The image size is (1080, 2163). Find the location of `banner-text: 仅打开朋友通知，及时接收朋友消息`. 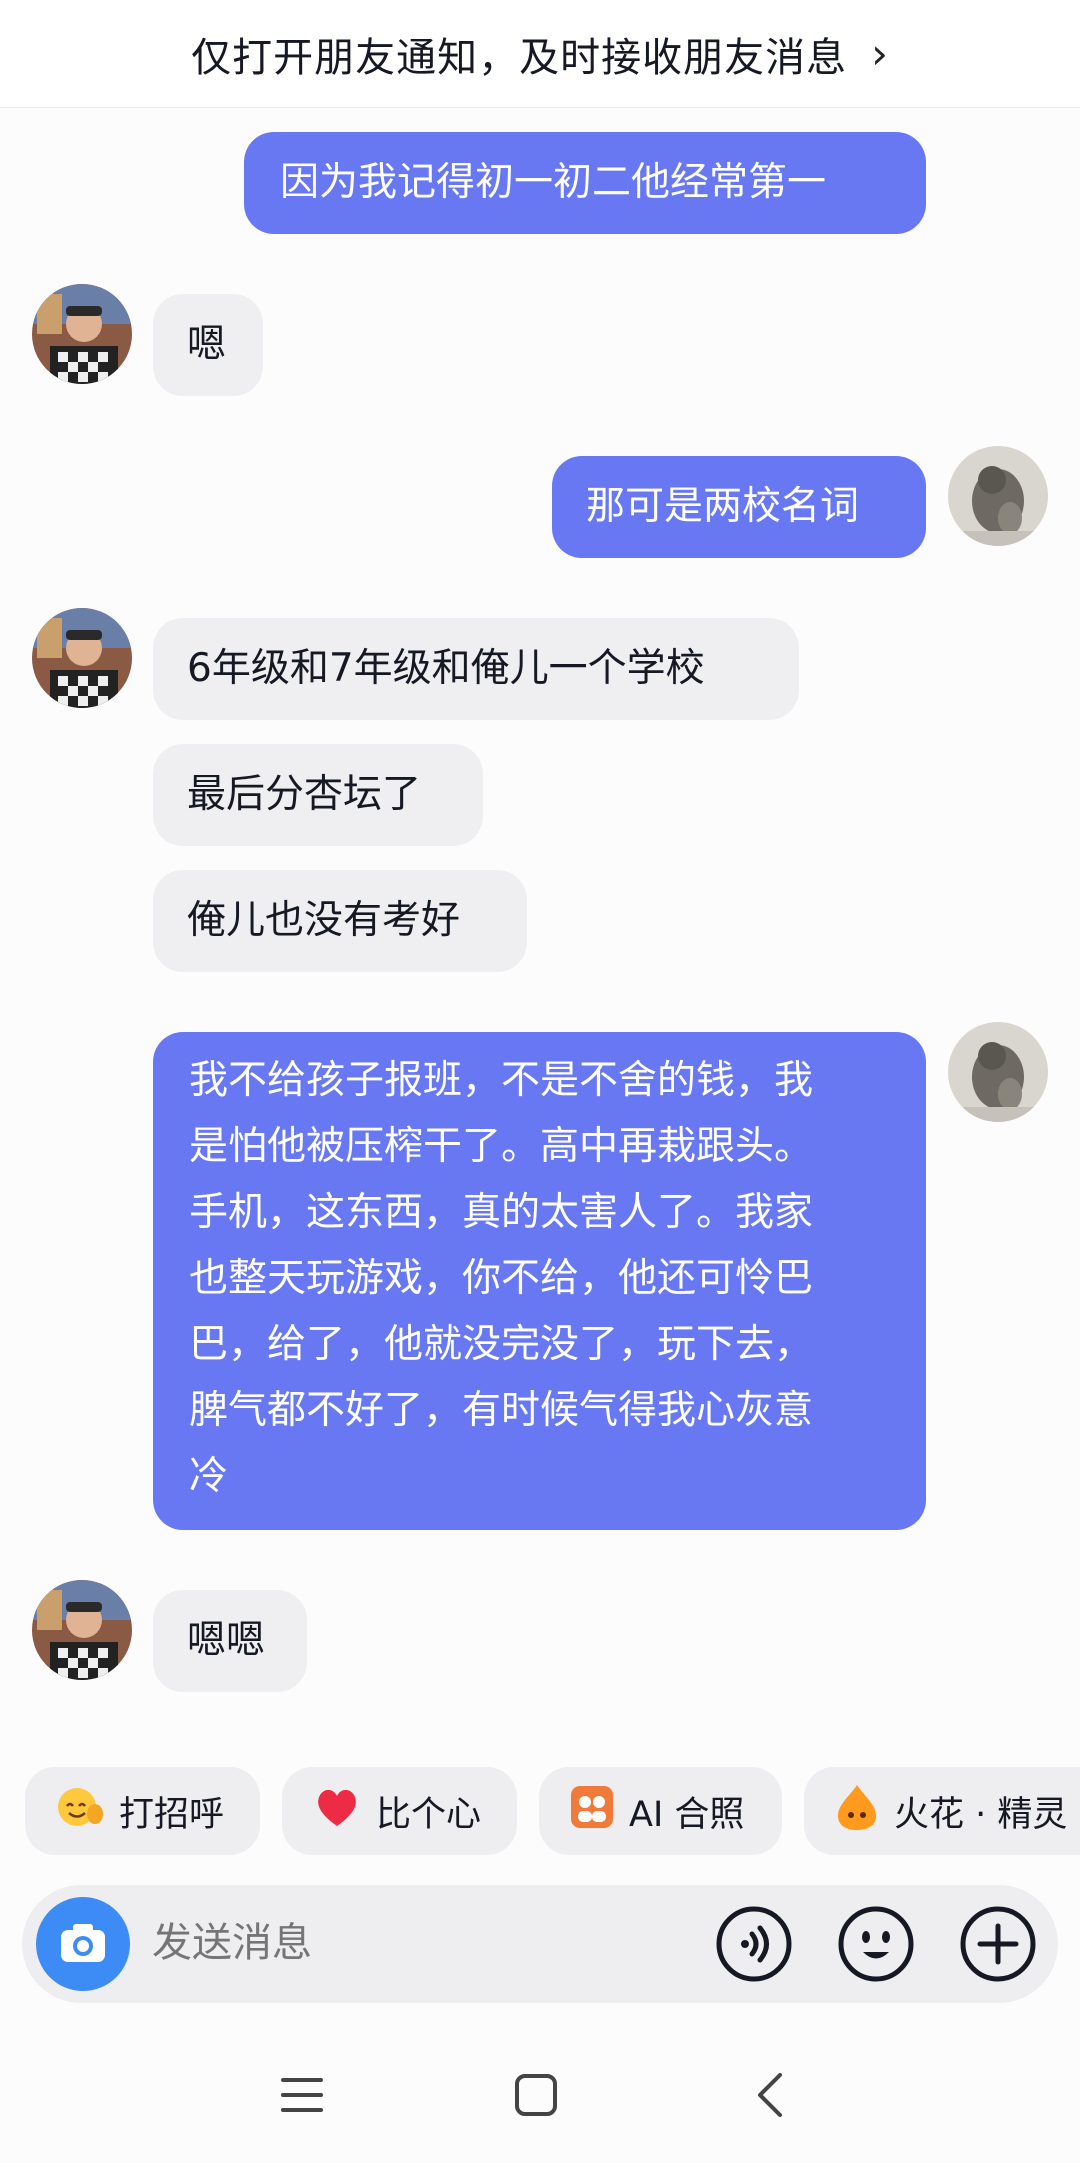

banner-text: 仅打开朋友通知，及时接收朋友消息 is located at coordinates (519, 57).